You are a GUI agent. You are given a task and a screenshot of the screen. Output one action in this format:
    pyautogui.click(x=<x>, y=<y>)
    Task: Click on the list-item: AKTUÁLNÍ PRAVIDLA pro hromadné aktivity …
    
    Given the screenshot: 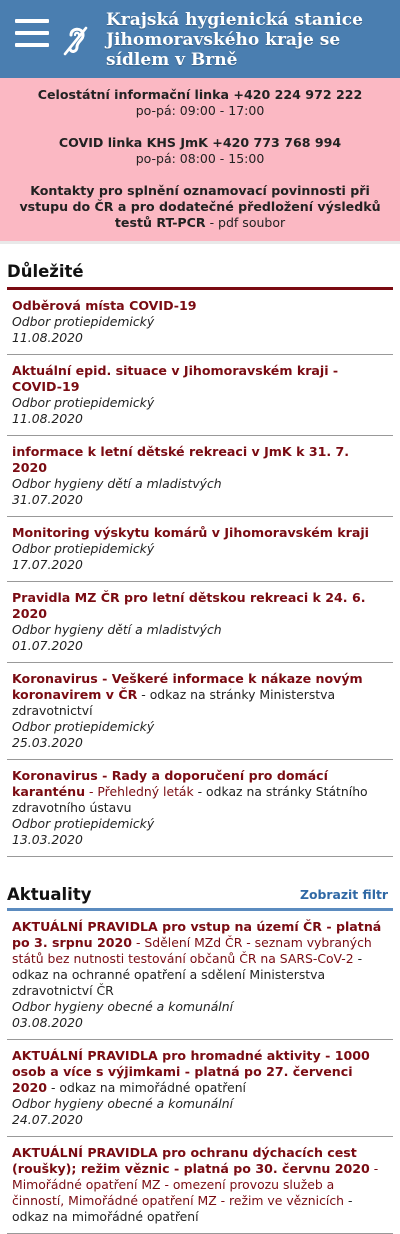 What is the action you would take?
    pyautogui.click(x=200, y=1088)
    